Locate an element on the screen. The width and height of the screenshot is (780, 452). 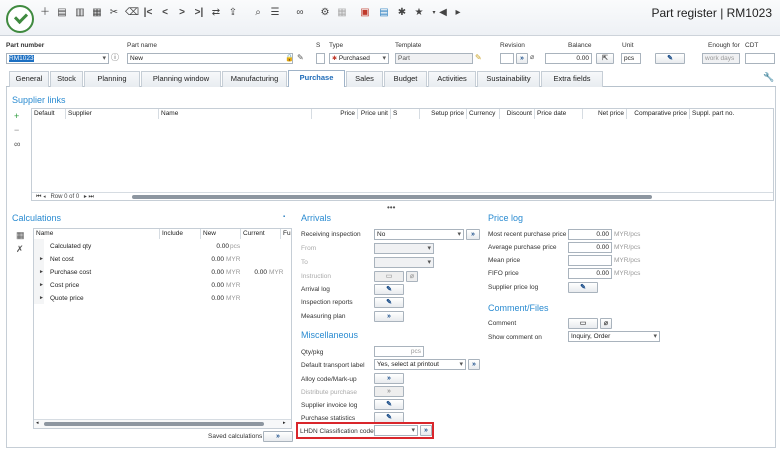
horizontal-scrollbar is located at coordinates (392, 197).